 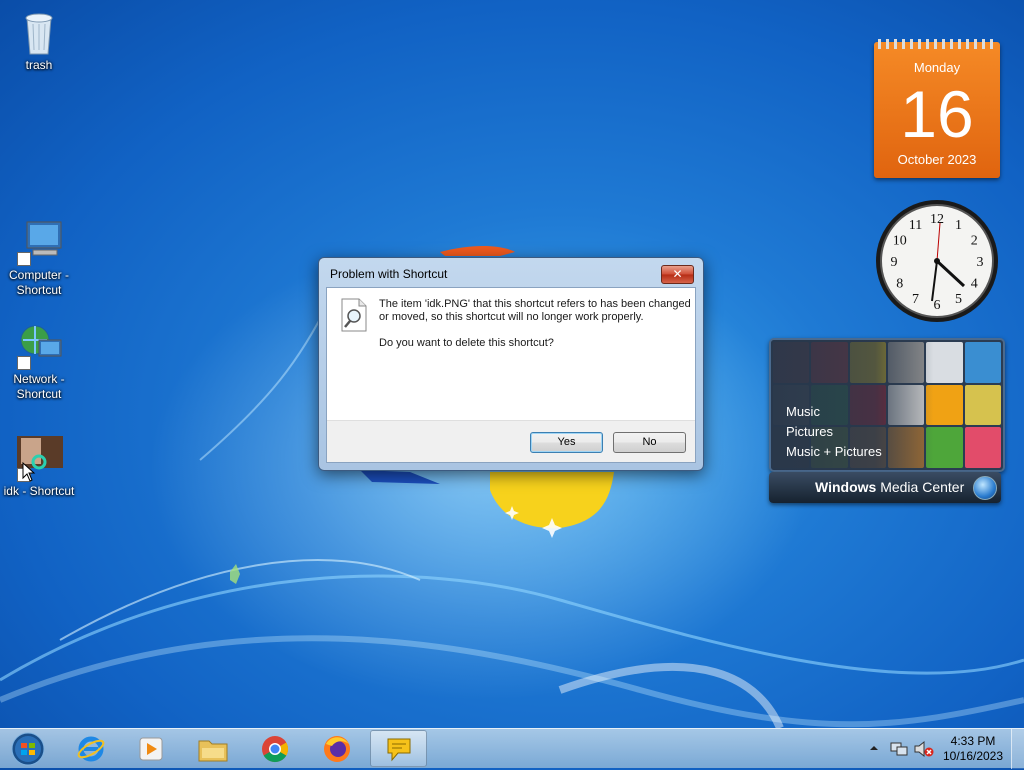 What do you see at coordinates (649, 442) in the screenshot?
I see `no-button: No` at bounding box center [649, 442].